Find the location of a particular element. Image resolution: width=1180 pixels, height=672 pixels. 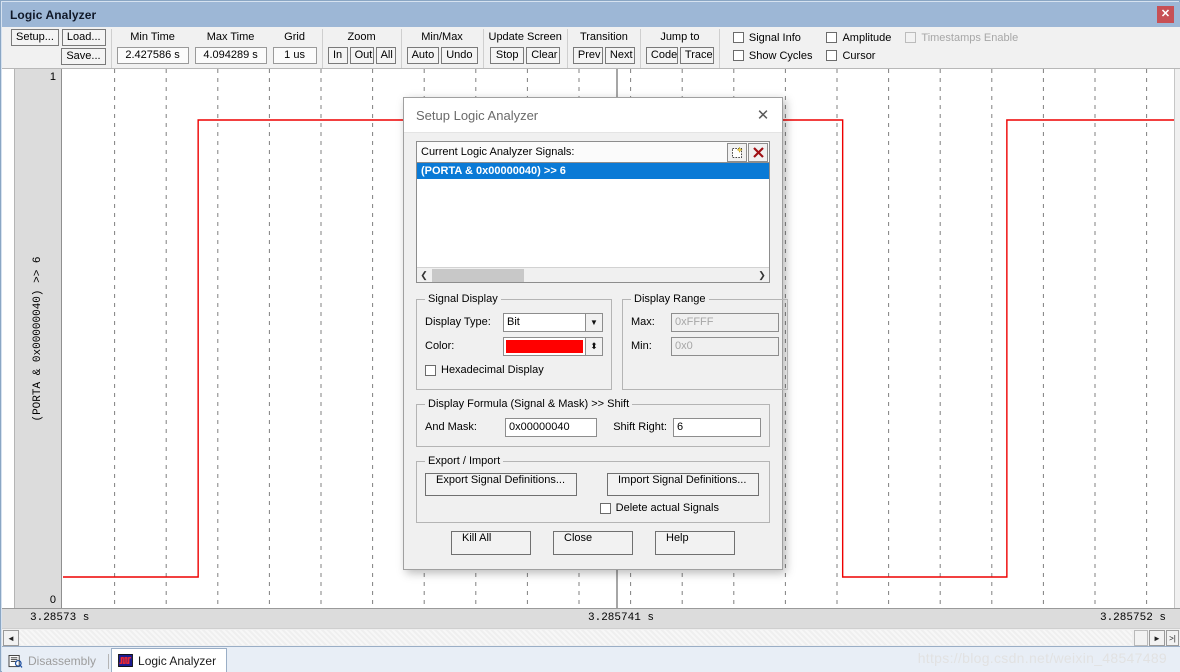

signals-list-scrollbar: ❮ ❯ is located at coordinates (593, 274).